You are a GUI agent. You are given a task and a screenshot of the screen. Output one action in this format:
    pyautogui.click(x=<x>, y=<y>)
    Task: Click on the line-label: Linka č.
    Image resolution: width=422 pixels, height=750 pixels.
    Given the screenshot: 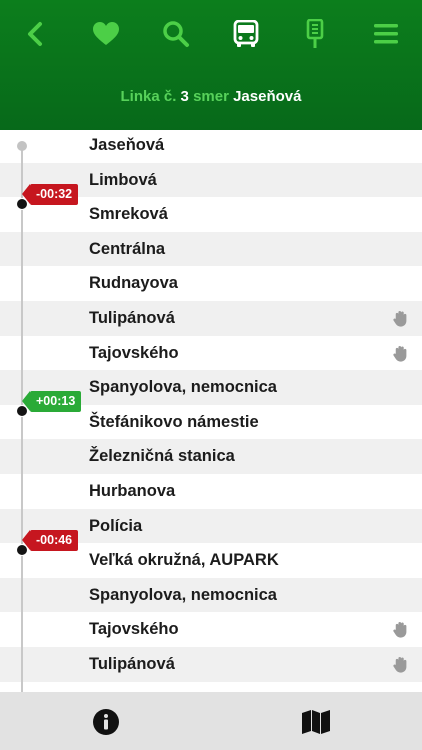 What is the action you would take?
    pyautogui.click(x=148, y=96)
    